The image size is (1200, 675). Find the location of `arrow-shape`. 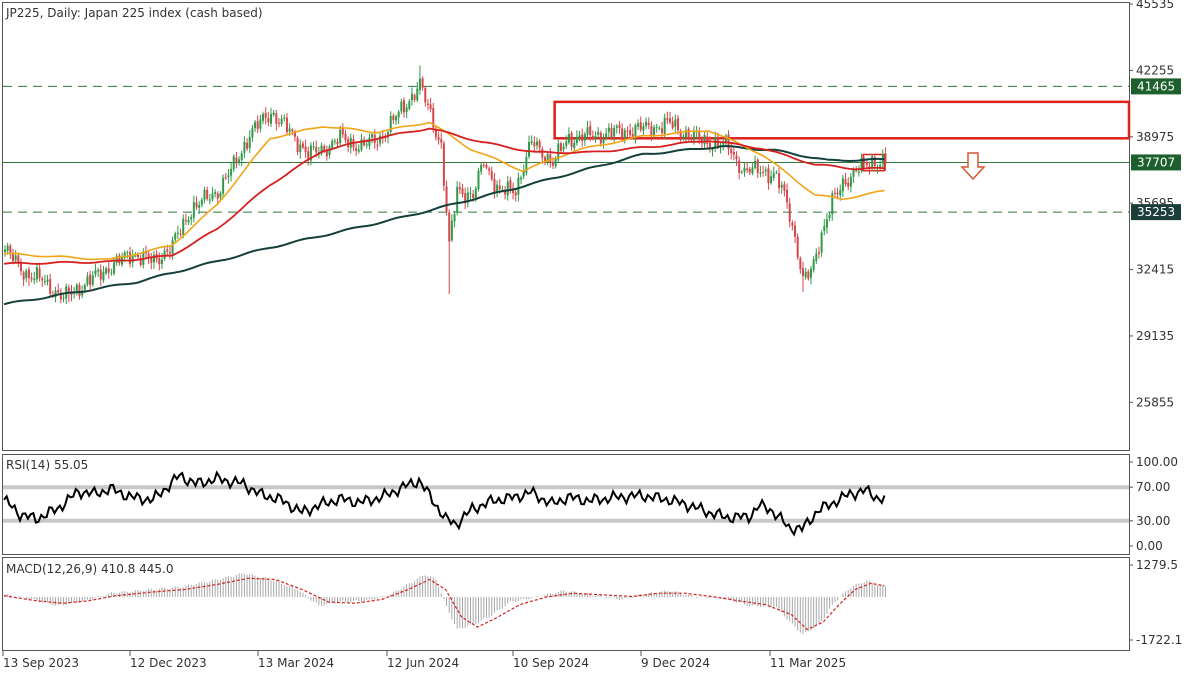

arrow-shape is located at coordinates (973, 166).